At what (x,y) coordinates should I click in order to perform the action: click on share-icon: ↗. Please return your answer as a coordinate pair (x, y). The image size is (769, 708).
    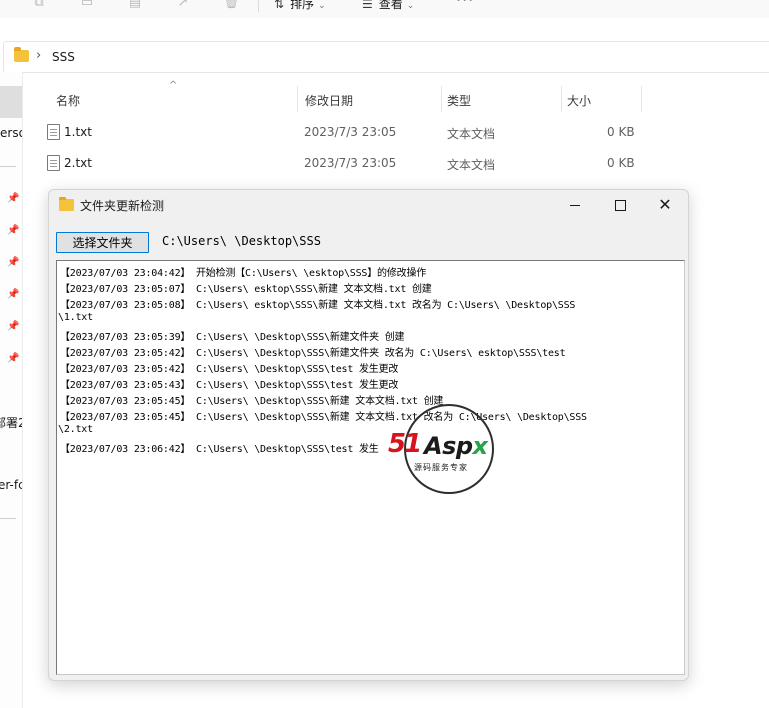
    Looking at the image, I should click on (183, 5).